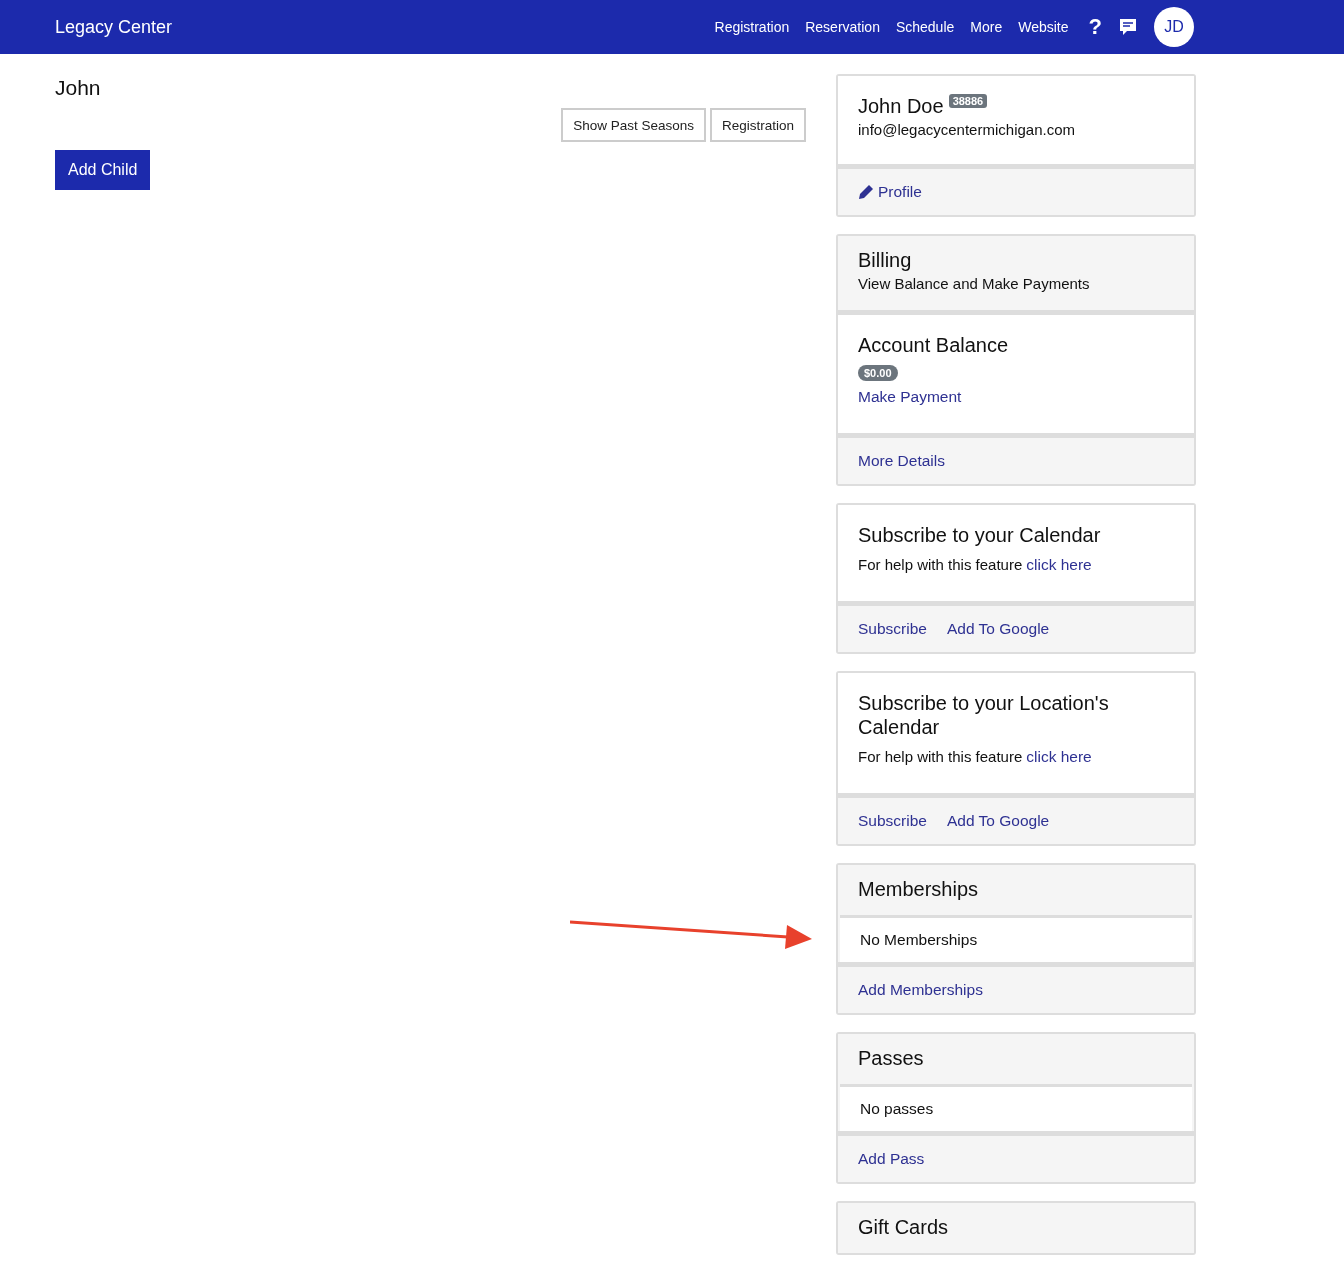 This screenshot has width=1344, height=1272. Describe the element at coordinates (984, 715) in the screenshot. I see `card-title: Subscribe to your Location's Calendar` at that location.